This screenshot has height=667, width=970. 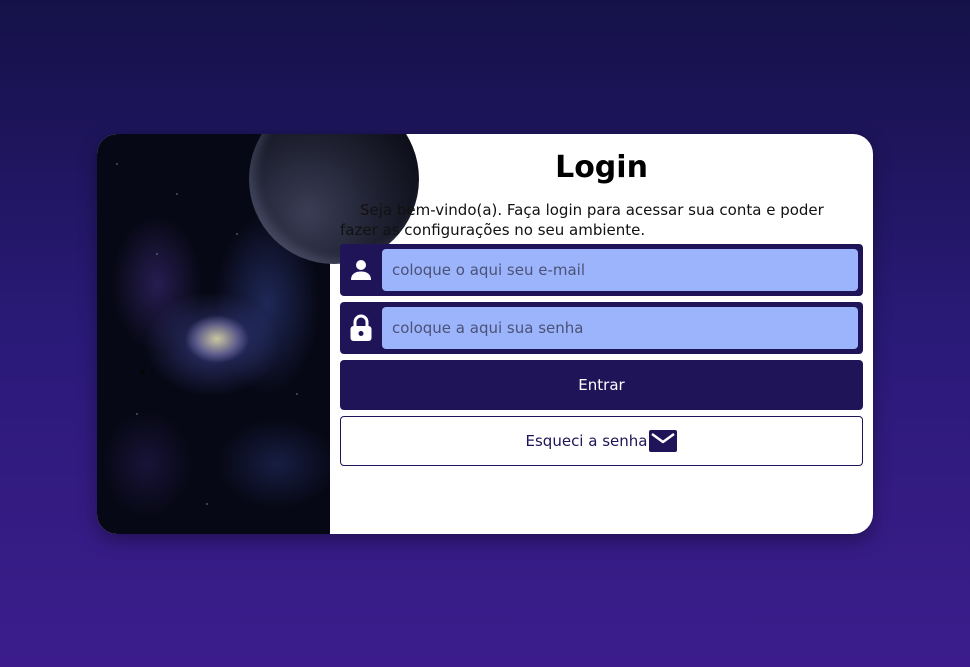 I want to click on login-button-label: Entrar, so click(x=601, y=385).